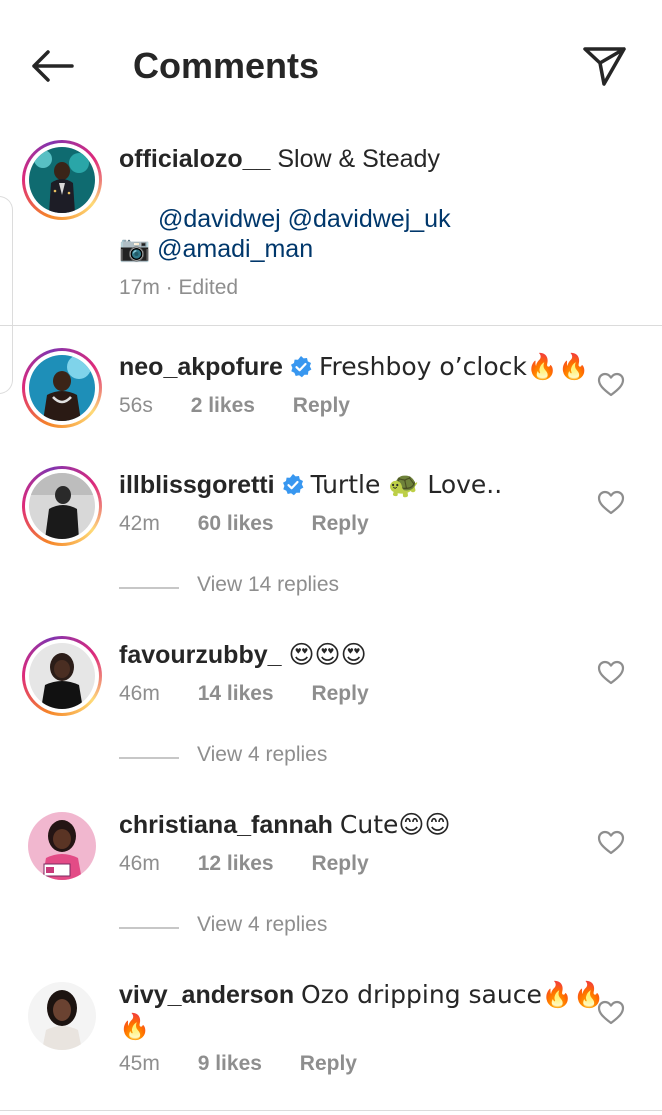  I want to click on comment-meta: 56s 2 likes Reply, so click(234, 406).